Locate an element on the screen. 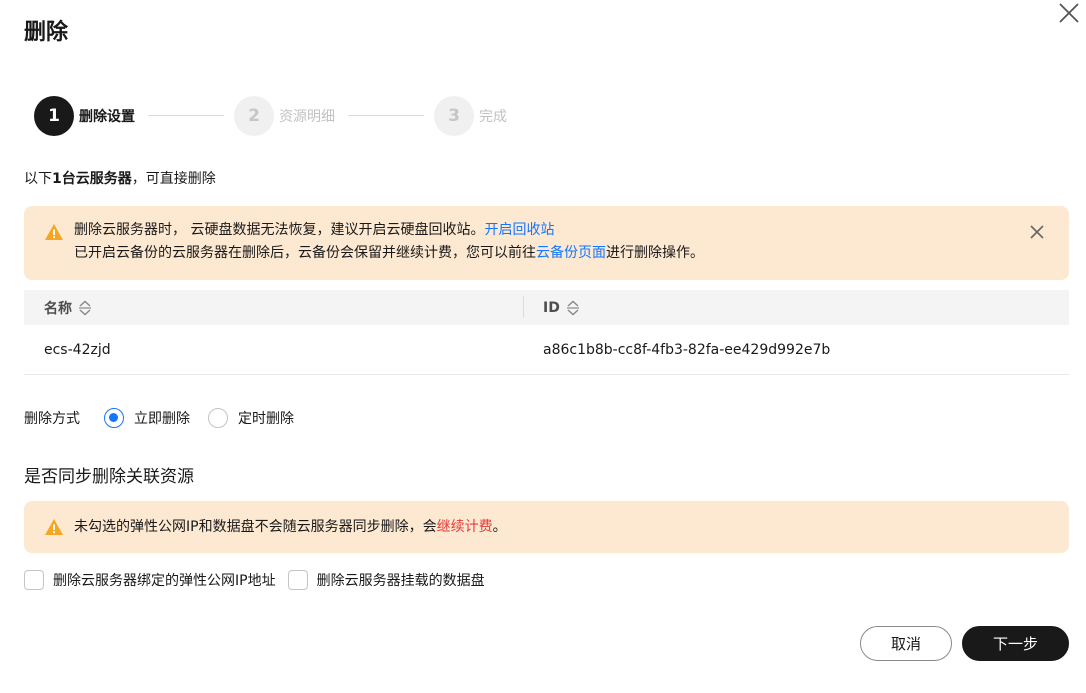 The image size is (1086, 693). column-divider is located at coordinates (523, 307).